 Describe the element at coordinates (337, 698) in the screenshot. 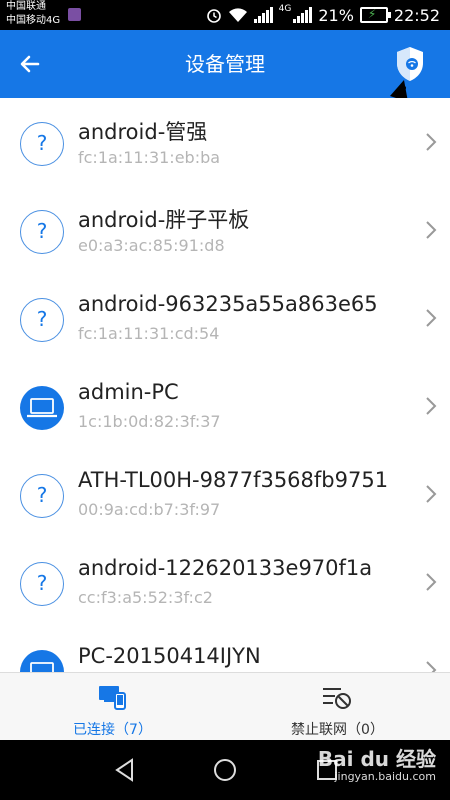

I see `block-list-icon` at that location.